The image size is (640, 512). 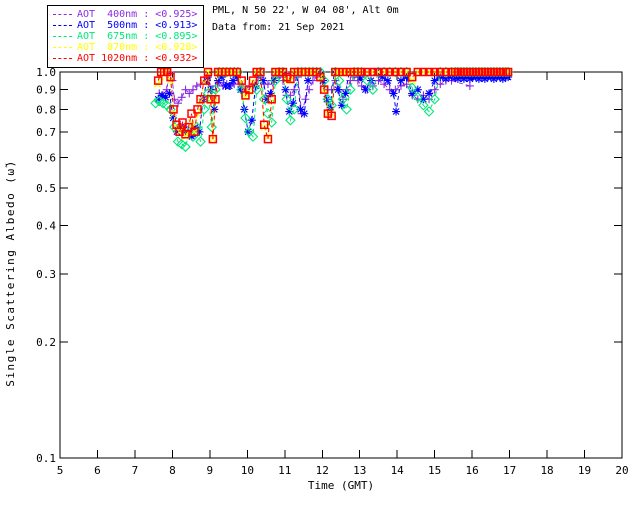 I want to click on x-tick-label: 12, so click(x=322, y=470).